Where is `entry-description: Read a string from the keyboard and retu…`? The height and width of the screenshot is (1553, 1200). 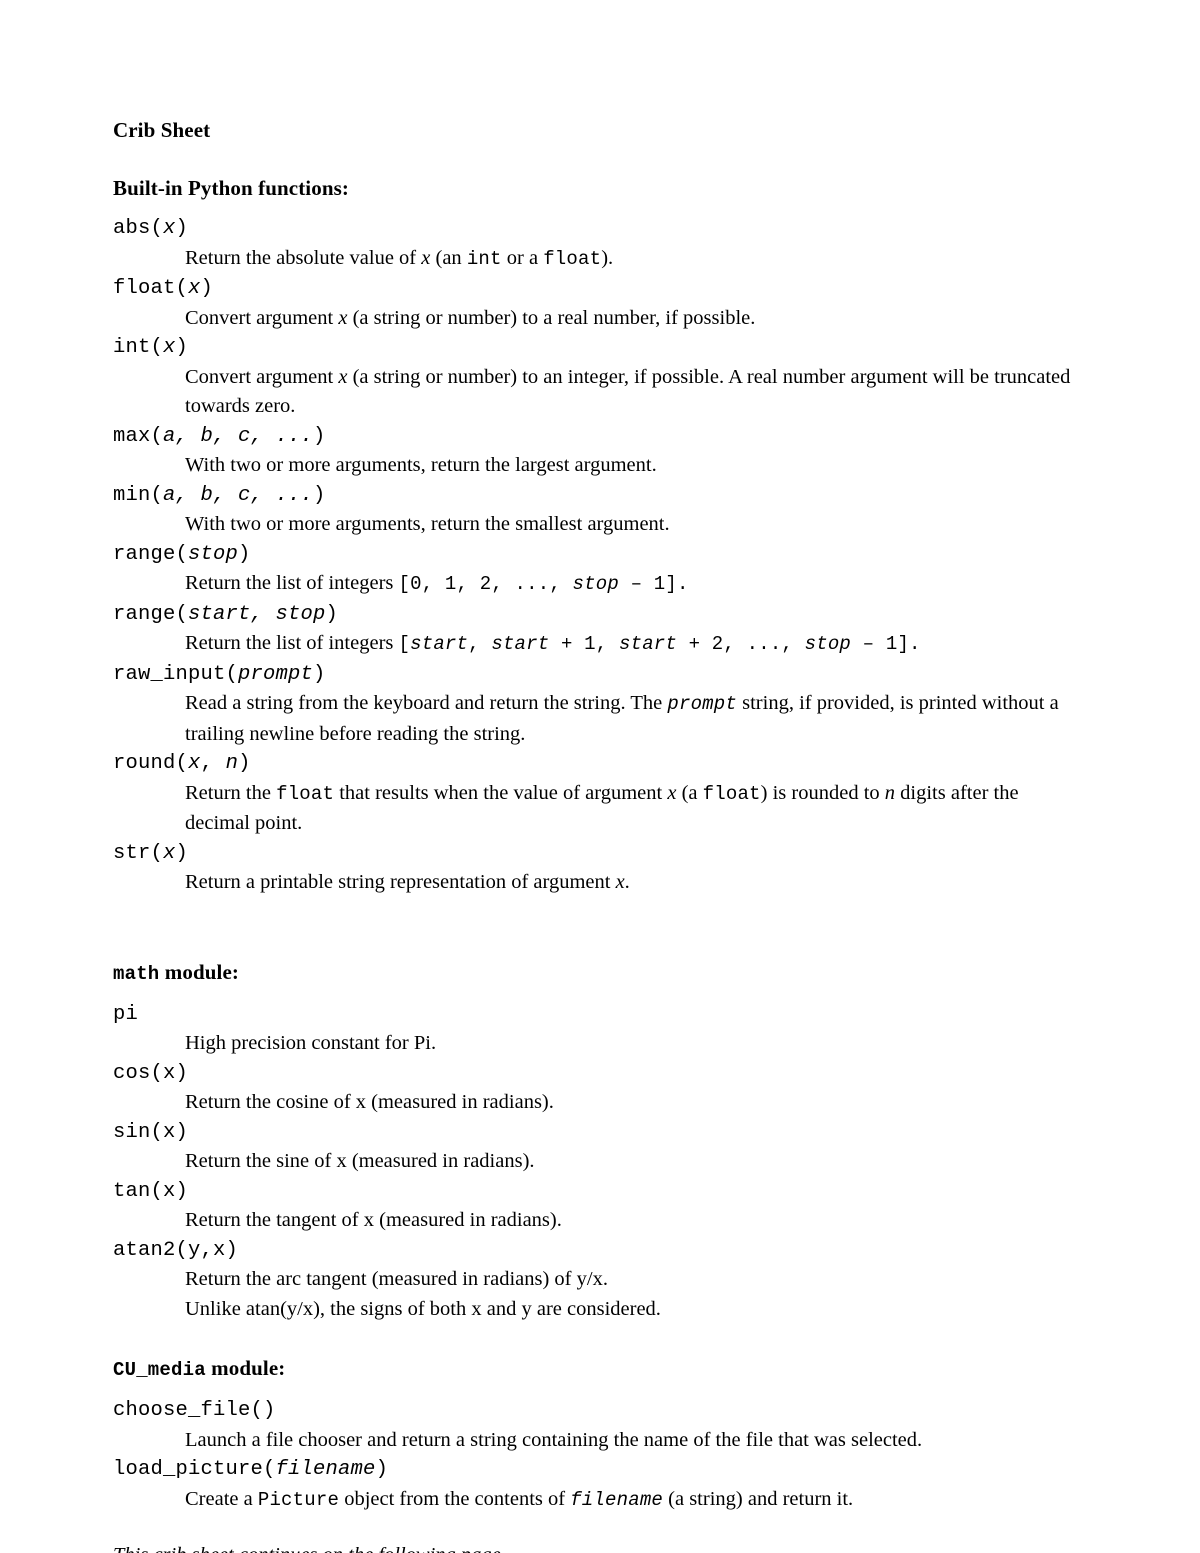
entry-description: Read a string from the keyboard and retu… is located at coordinates (600, 719).